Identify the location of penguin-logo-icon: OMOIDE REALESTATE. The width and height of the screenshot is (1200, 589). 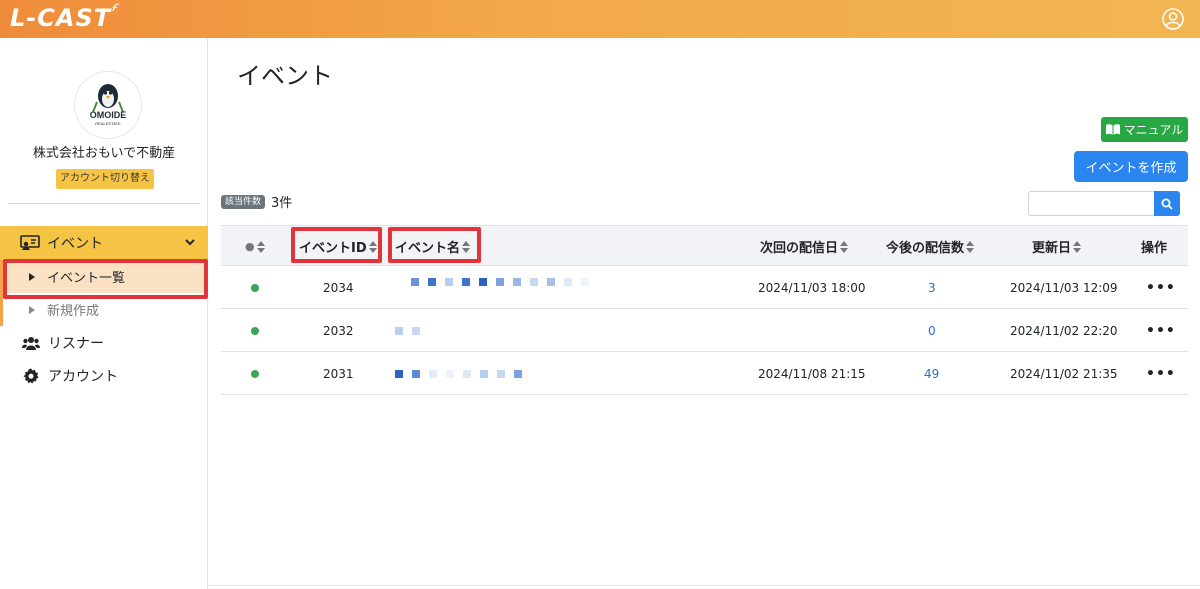
(108, 105).